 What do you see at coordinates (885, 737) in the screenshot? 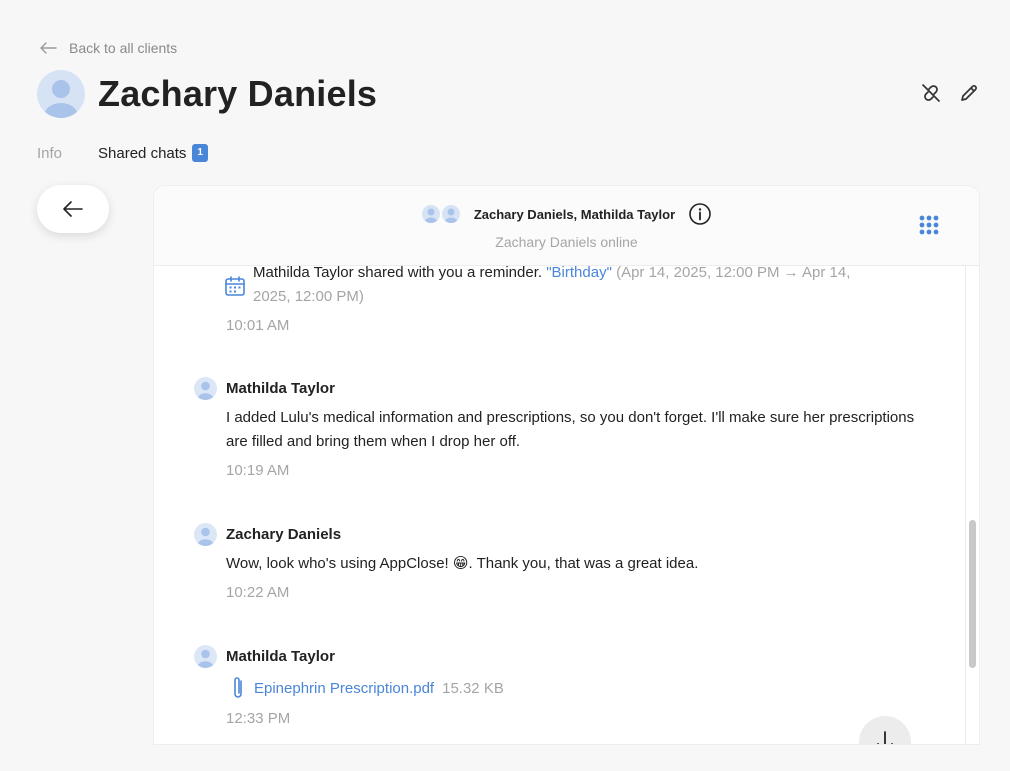
I see `arrow-down-icon` at bounding box center [885, 737].